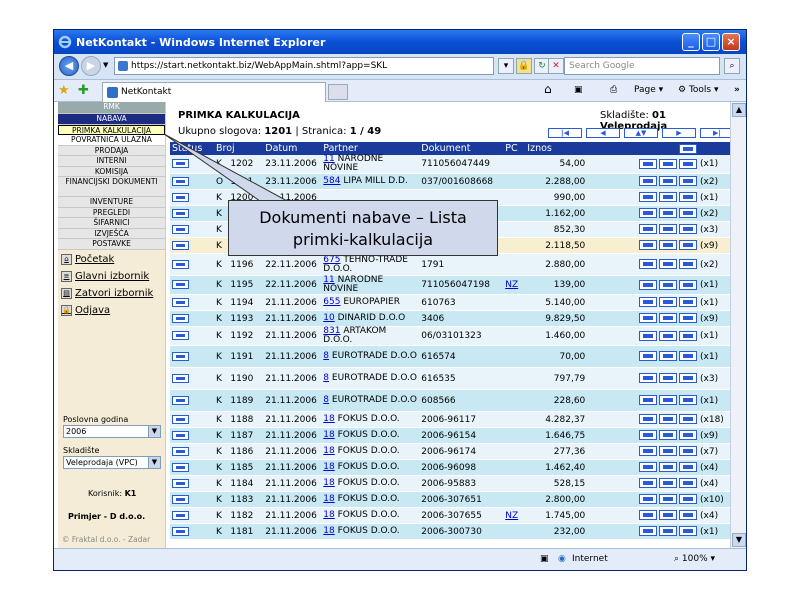 The width and height of the screenshot is (800, 600). Describe the element at coordinates (731, 42) in the screenshot. I see `close-button: ×` at that location.